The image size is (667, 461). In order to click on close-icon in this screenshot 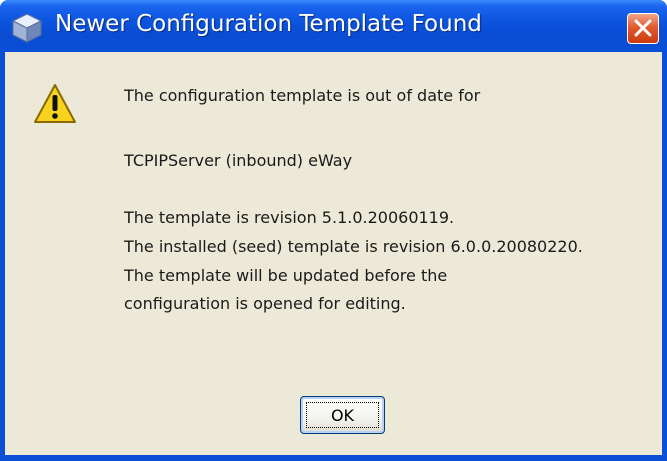, I will do `click(643, 28)`.